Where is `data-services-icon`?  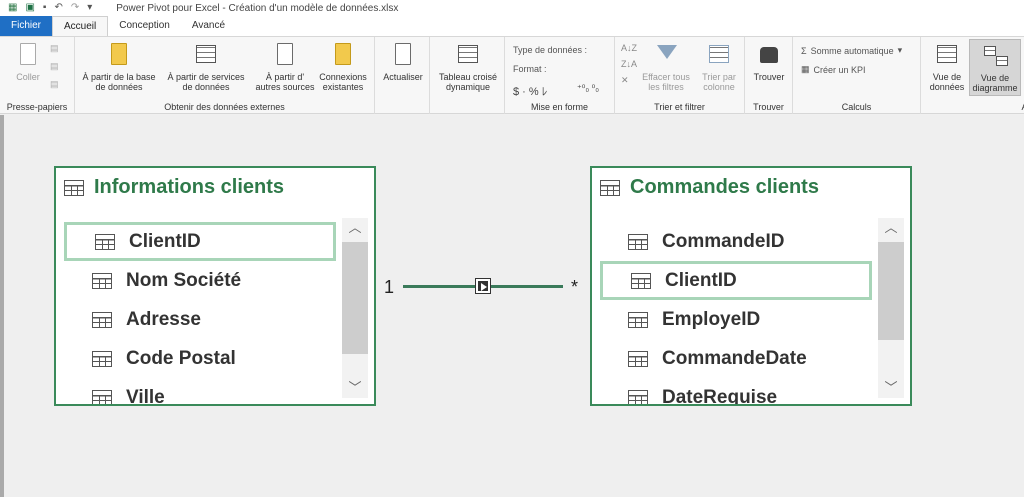
data-services-icon is located at coordinates (206, 55).